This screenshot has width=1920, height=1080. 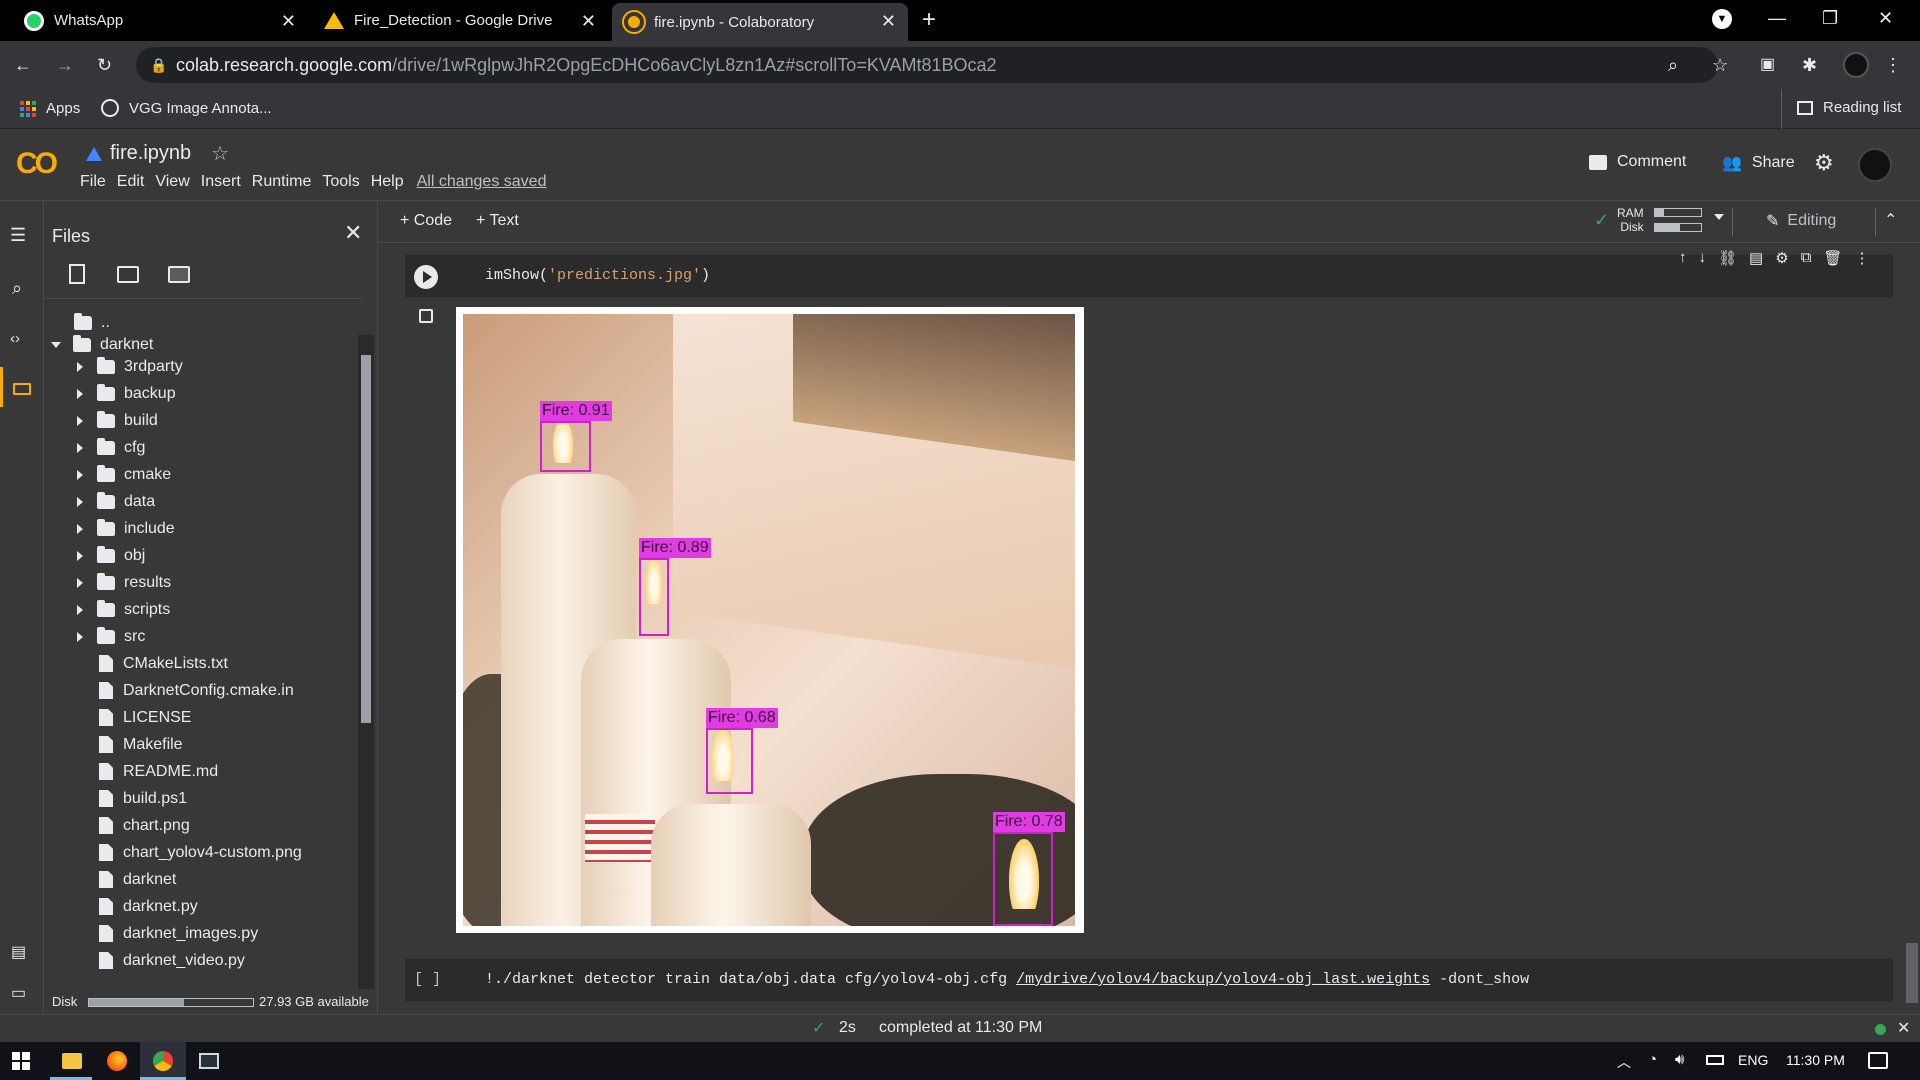 What do you see at coordinates (1678, 212) in the screenshot?
I see `ram-usage-bar` at bounding box center [1678, 212].